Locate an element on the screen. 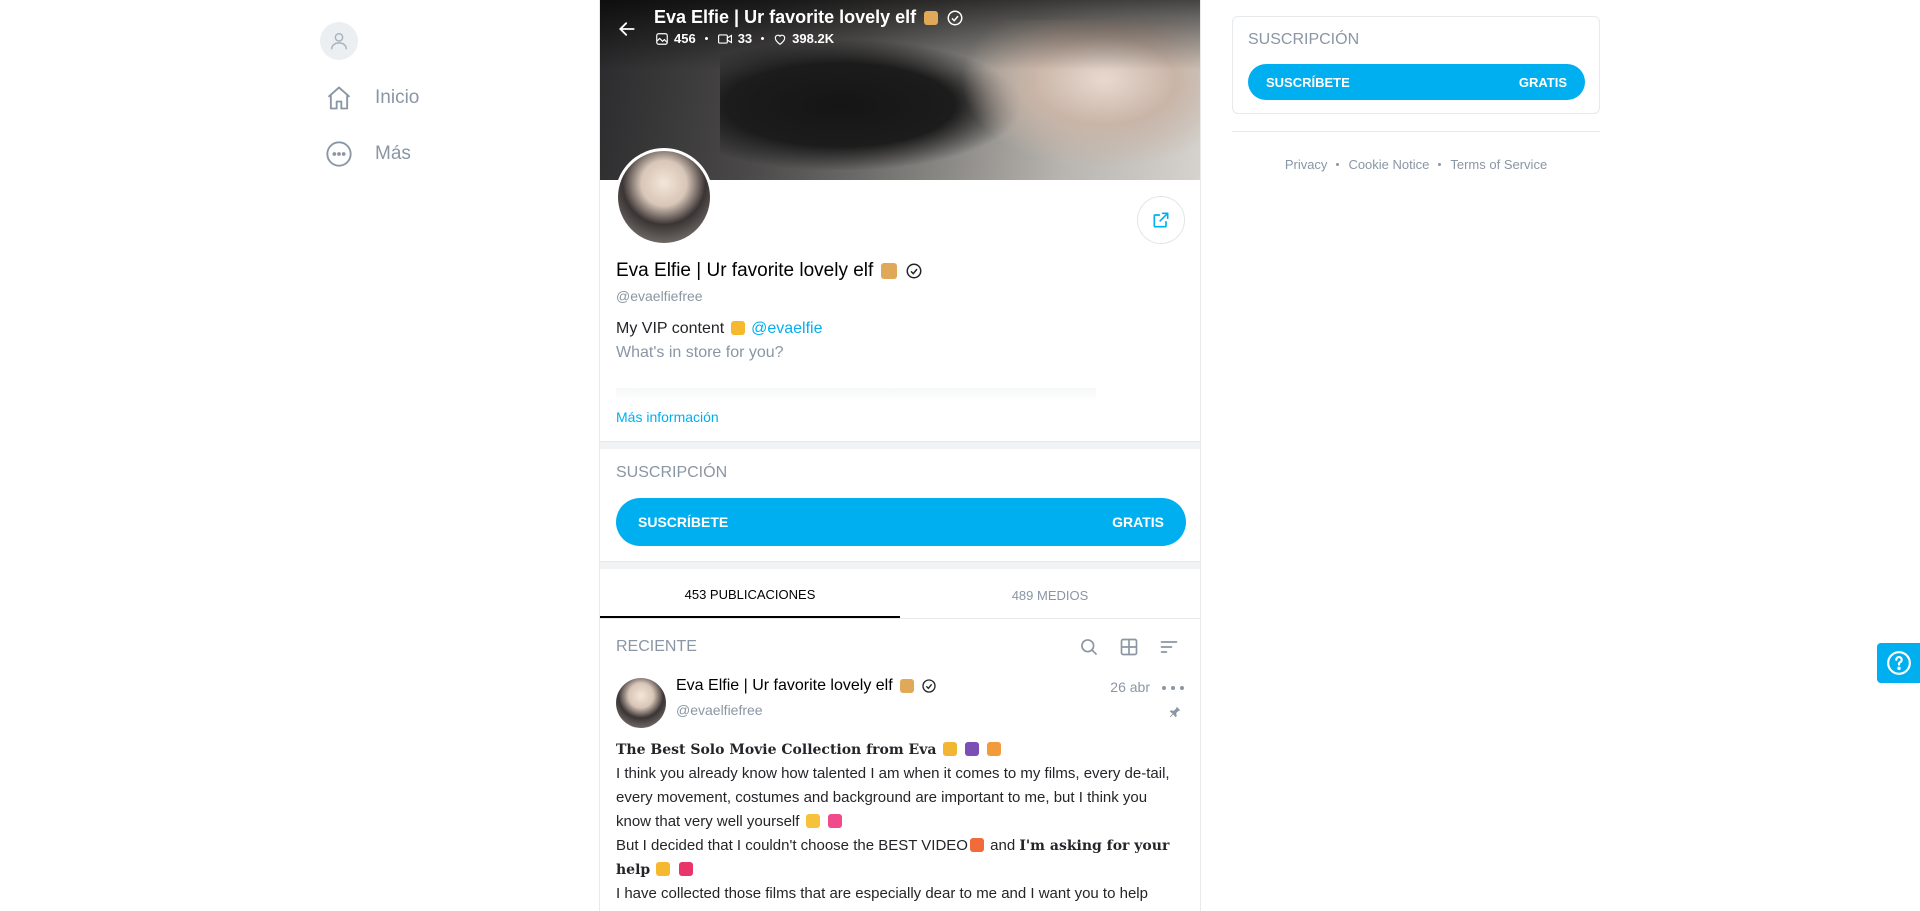  tab-posts: 453 PUBLICACIONES is located at coordinates (750, 595).